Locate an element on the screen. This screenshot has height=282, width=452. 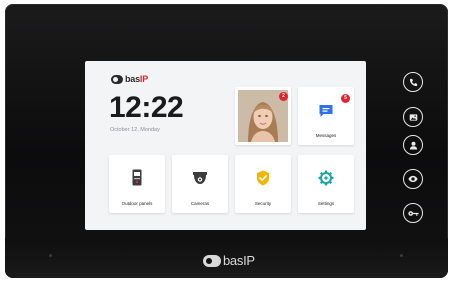
security-tile: Security is located at coordinates (263, 184).